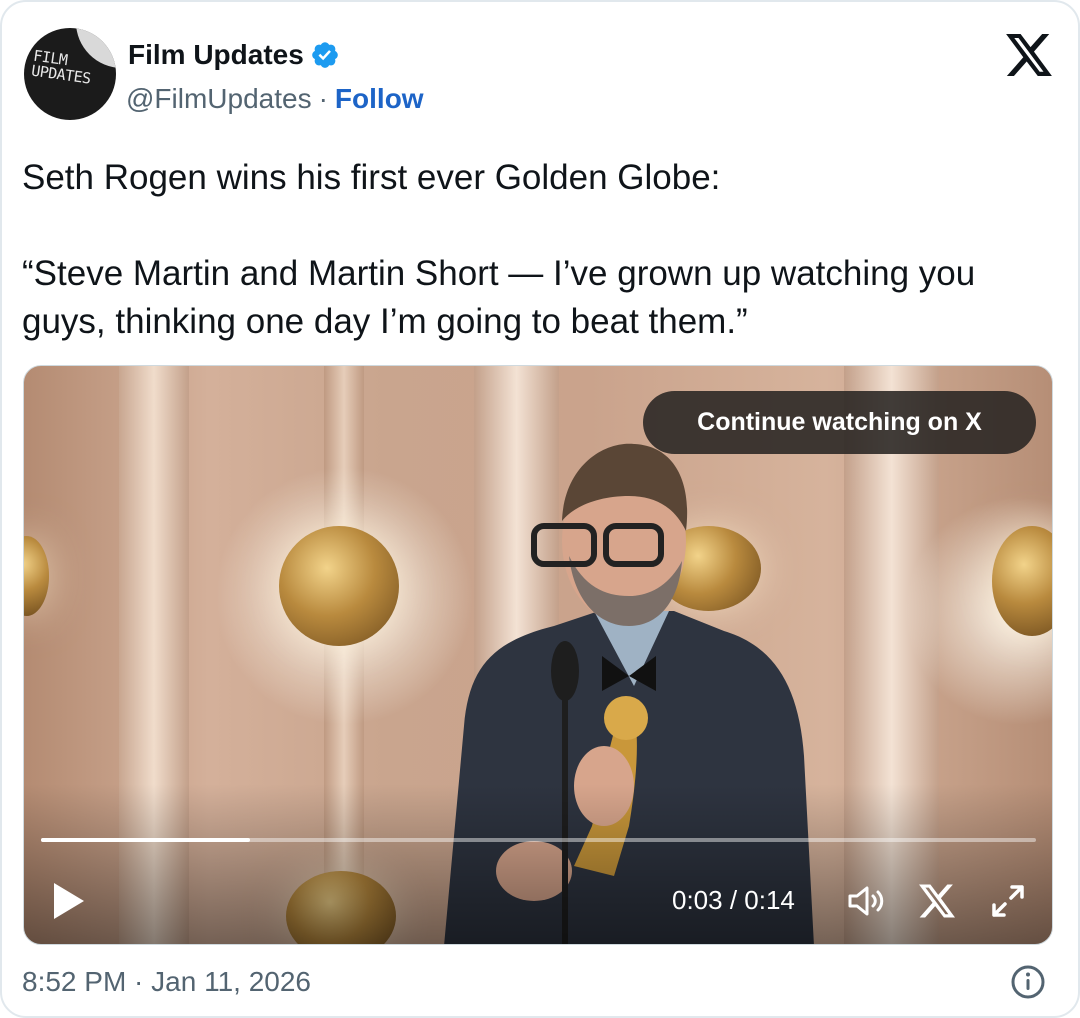 The image size is (1080, 1018). Describe the element at coordinates (216, 55) in the screenshot. I see `author-name: Film Updates` at that location.